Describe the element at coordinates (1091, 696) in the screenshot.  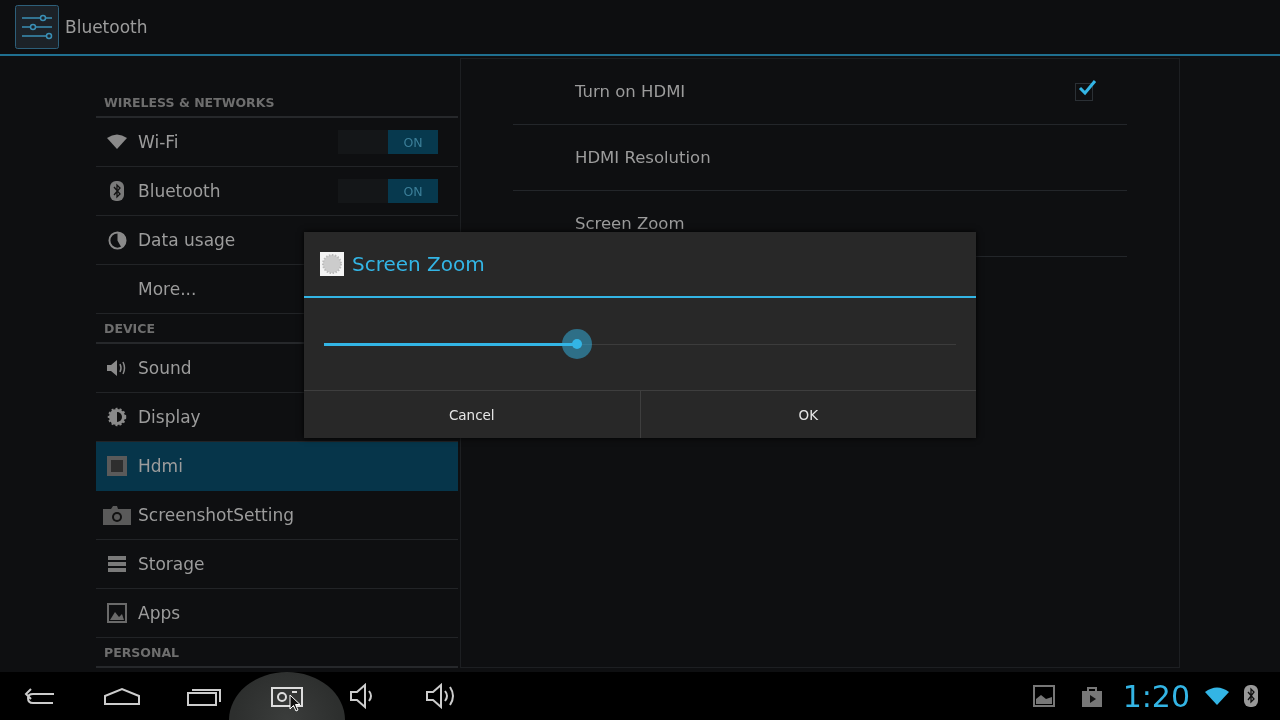
I see `shopping-bag-icon` at that location.